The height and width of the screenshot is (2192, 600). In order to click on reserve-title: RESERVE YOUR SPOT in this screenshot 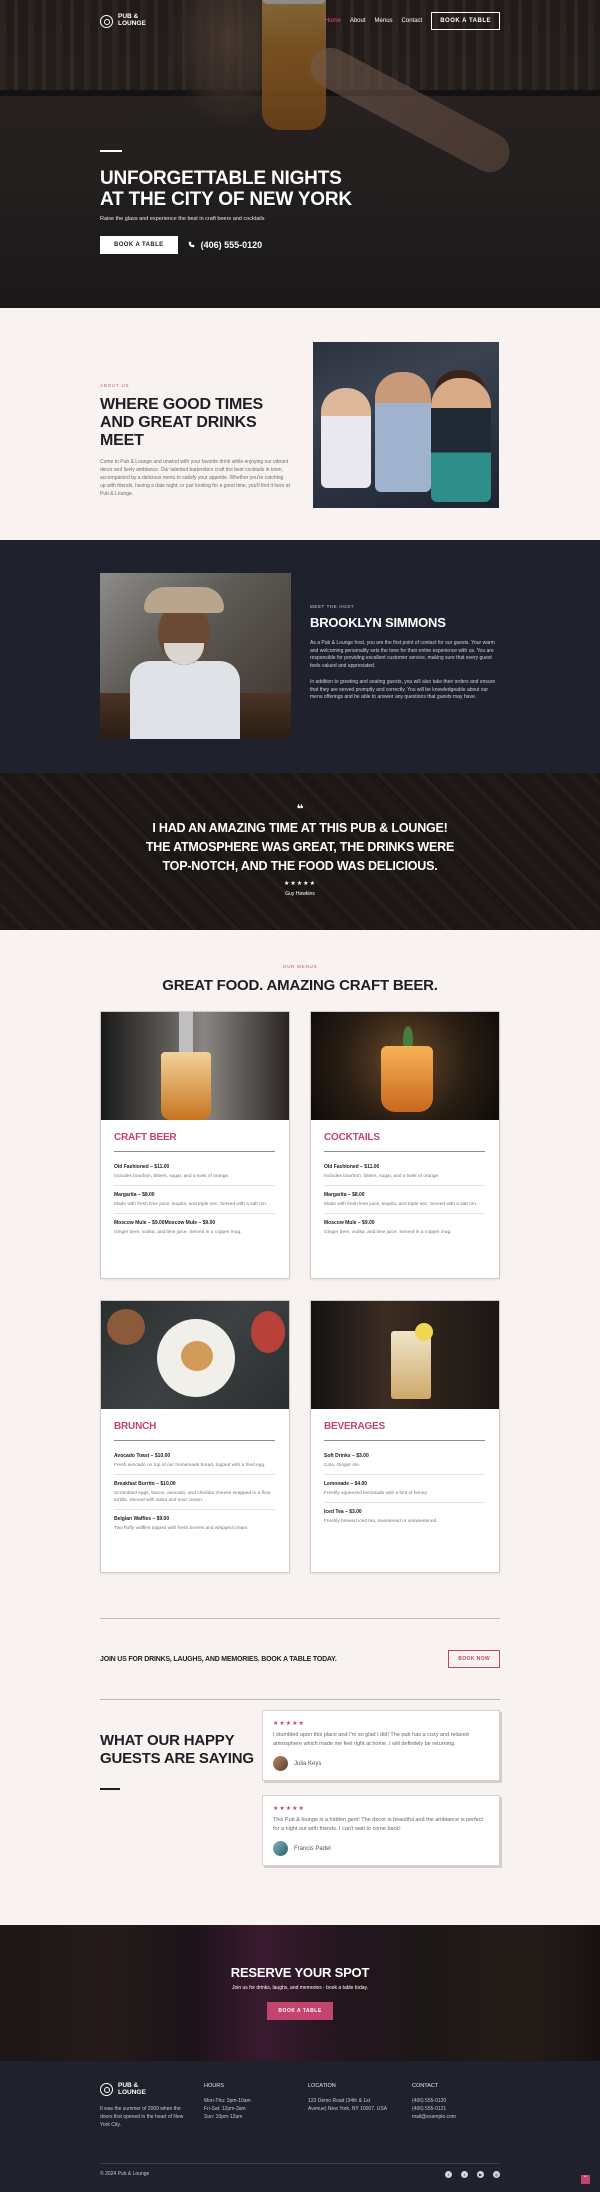, I will do `click(300, 1972)`.